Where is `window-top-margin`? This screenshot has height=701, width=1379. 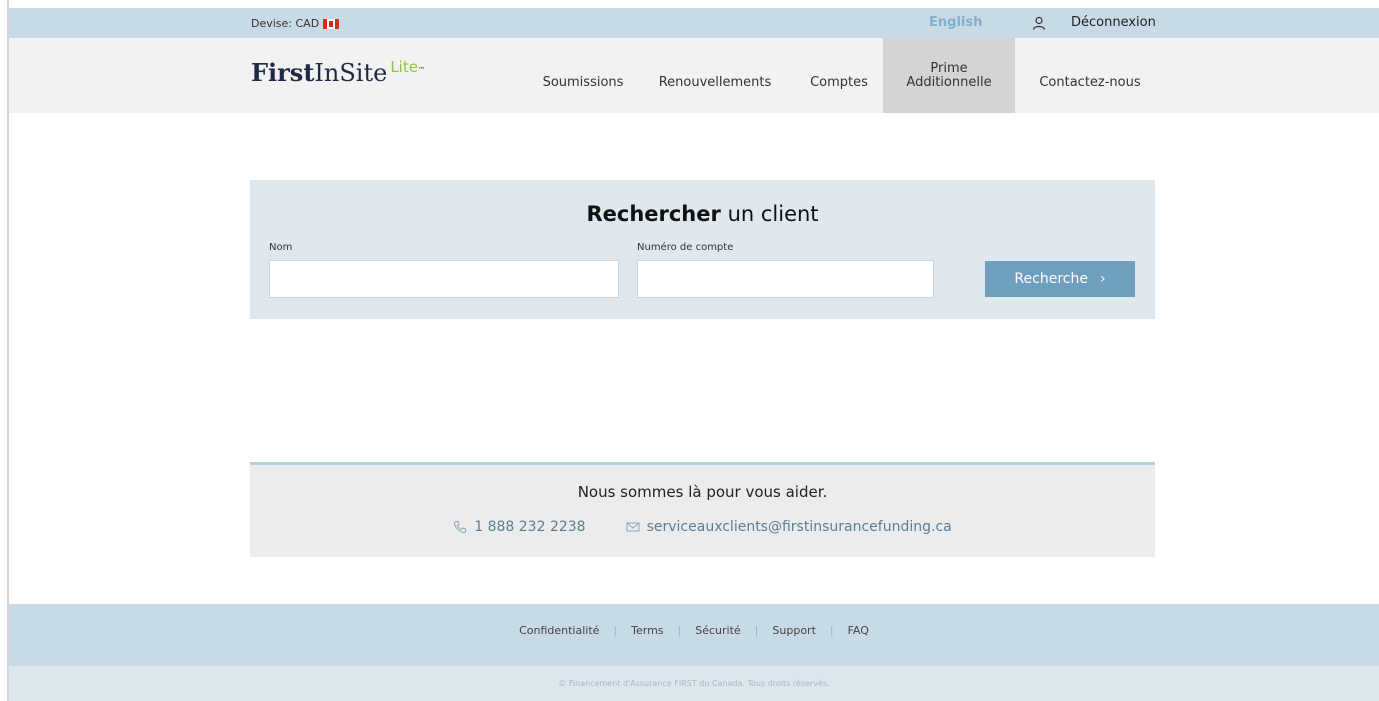 window-top-margin is located at coordinates (694, 4).